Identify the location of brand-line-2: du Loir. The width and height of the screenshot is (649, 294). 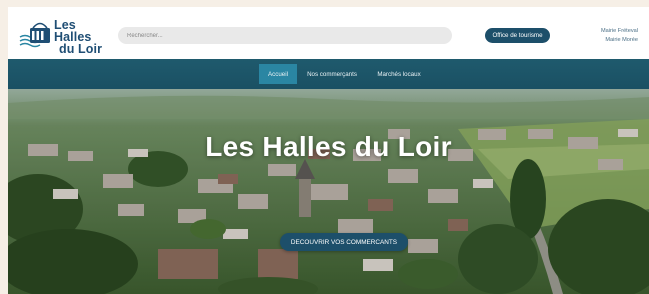
(81, 49).